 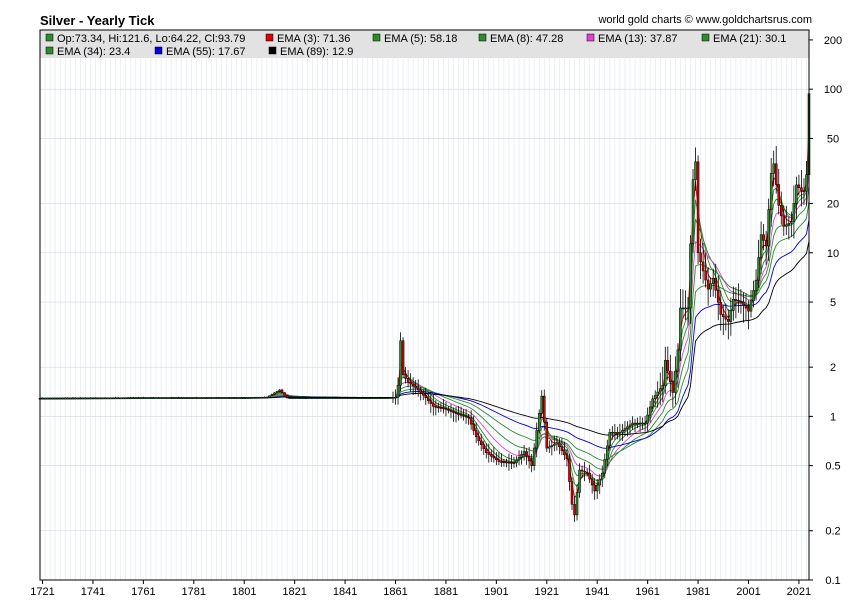 What do you see at coordinates (206, 52) in the screenshot?
I see `legend-entry: EMA (55): 17.67` at bounding box center [206, 52].